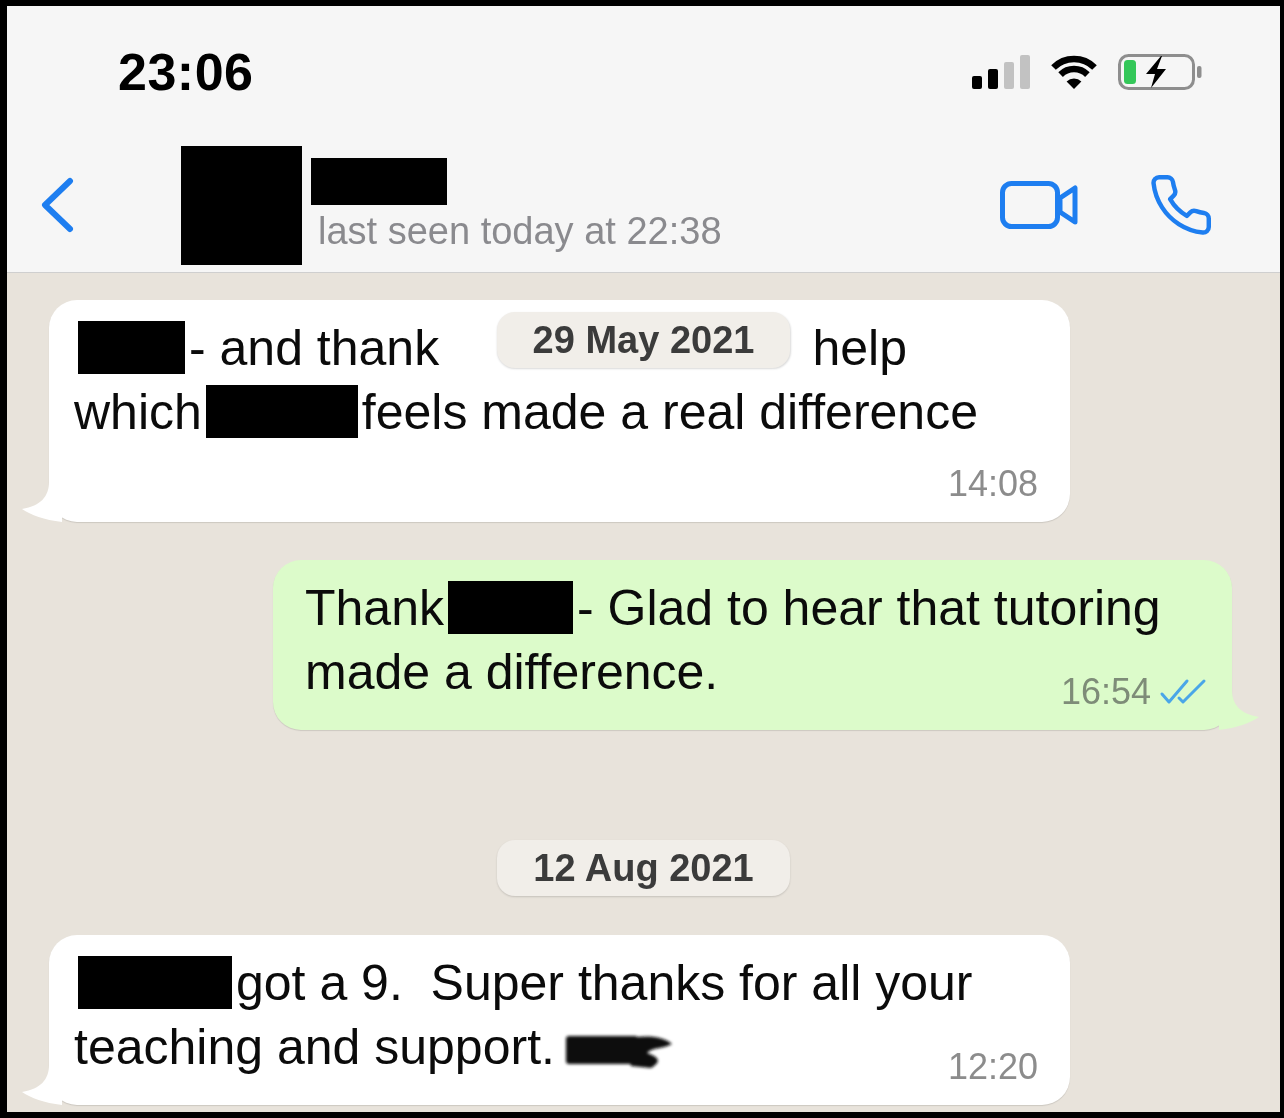 Image resolution: width=1284 pixels, height=1118 pixels. I want to click on video-call-button, so click(1039, 205).